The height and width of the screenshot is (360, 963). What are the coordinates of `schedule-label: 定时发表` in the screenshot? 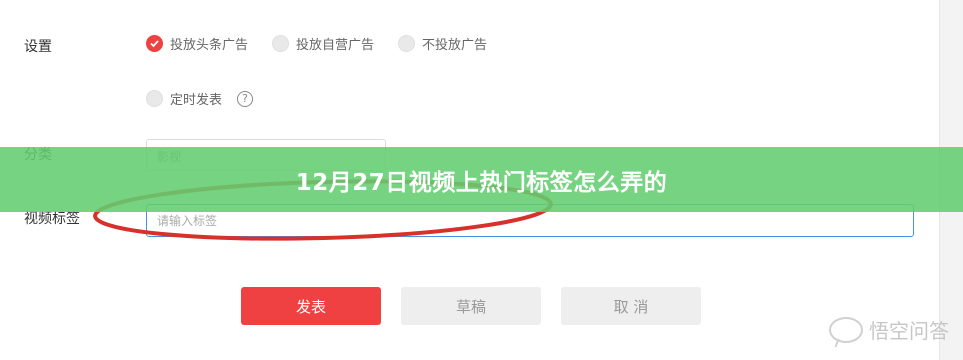 It's located at (196, 100).